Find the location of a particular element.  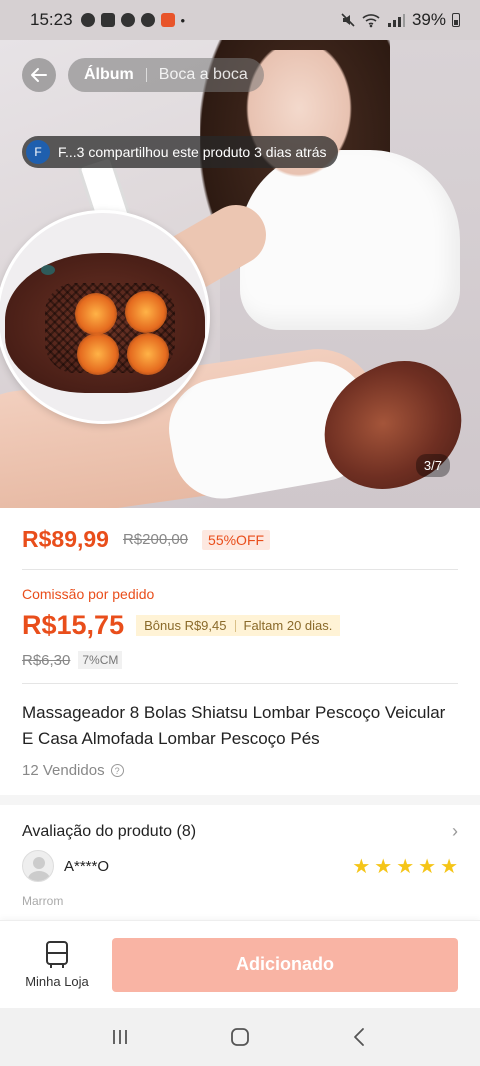

tab-boca-a-boca: Boca a boca is located at coordinates (203, 75).